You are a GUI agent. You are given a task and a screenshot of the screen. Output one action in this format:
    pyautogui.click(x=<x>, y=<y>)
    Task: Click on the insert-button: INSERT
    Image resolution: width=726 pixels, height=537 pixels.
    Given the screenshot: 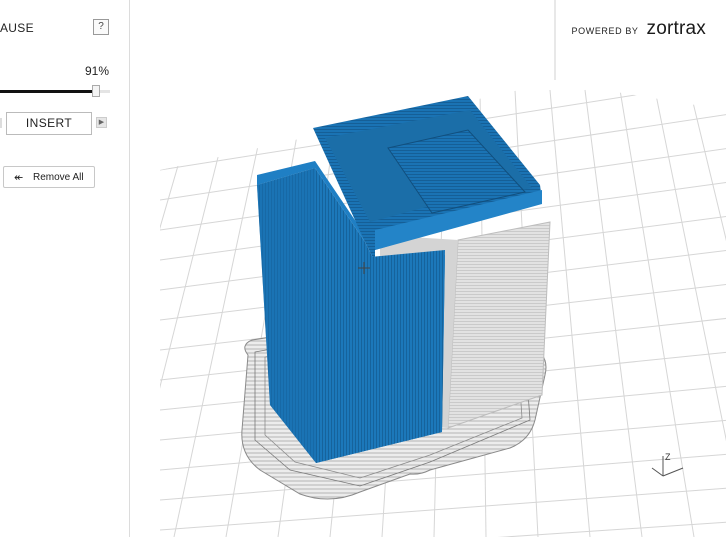 What is the action you would take?
    pyautogui.click(x=49, y=123)
    